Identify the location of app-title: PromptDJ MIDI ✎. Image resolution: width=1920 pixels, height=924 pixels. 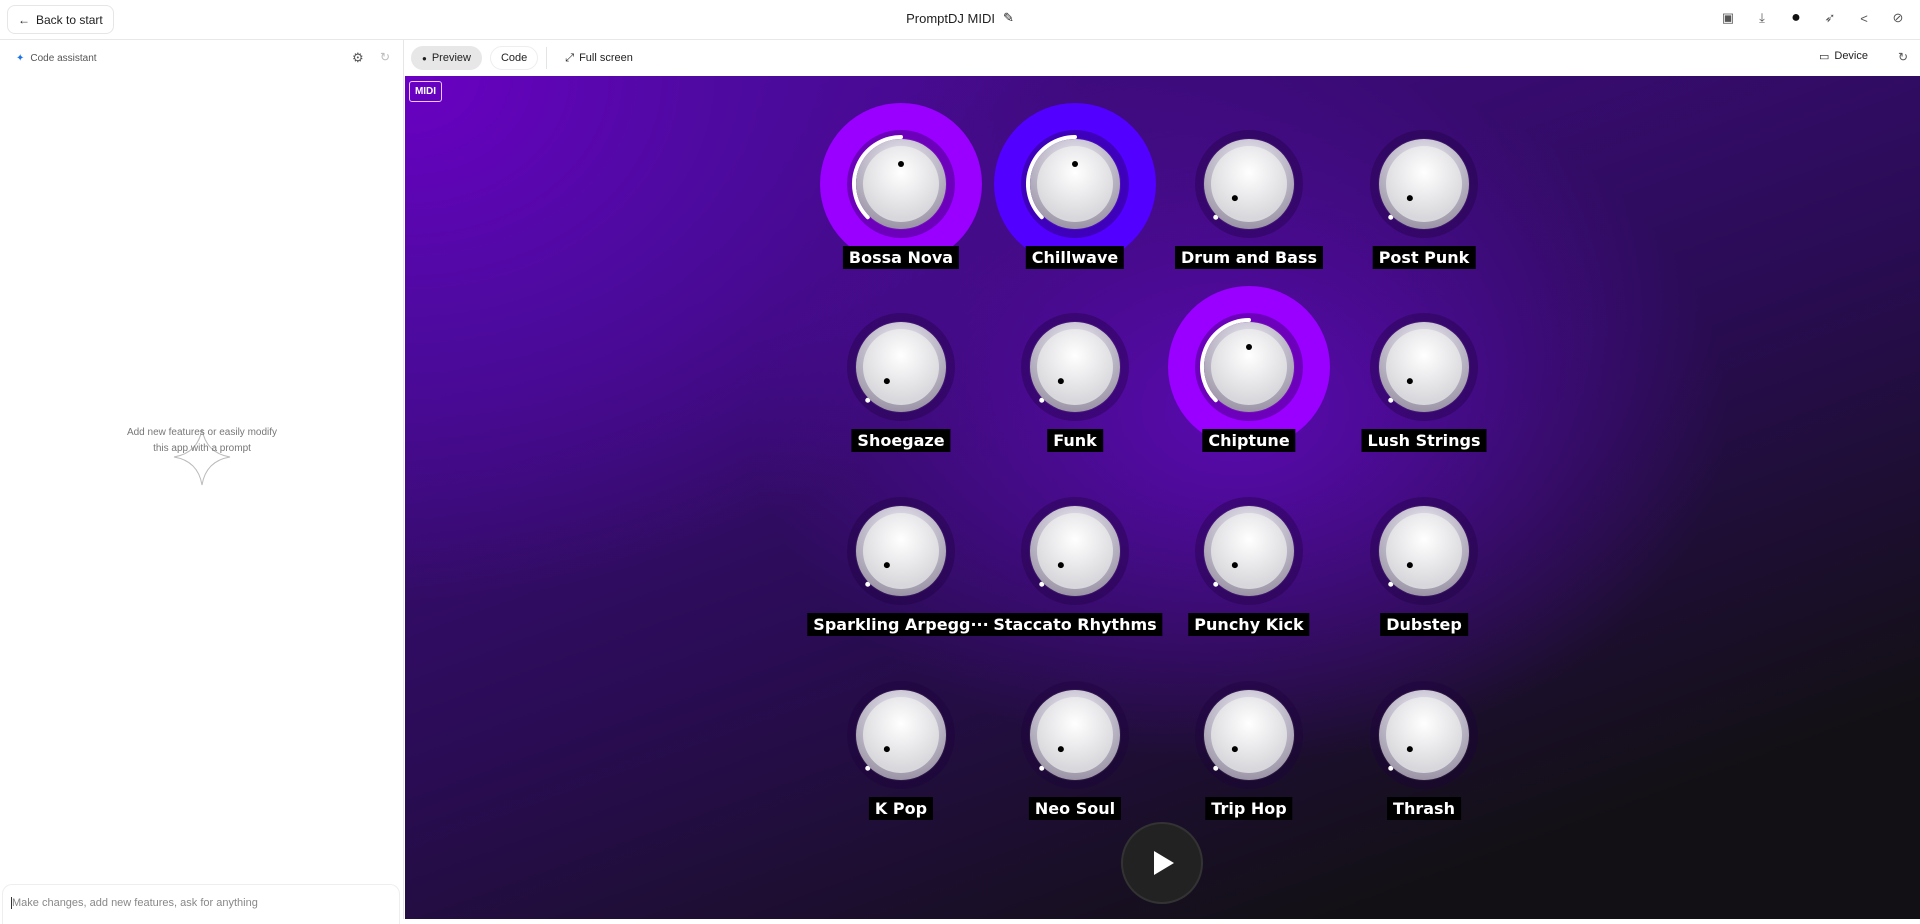
(960, 18).